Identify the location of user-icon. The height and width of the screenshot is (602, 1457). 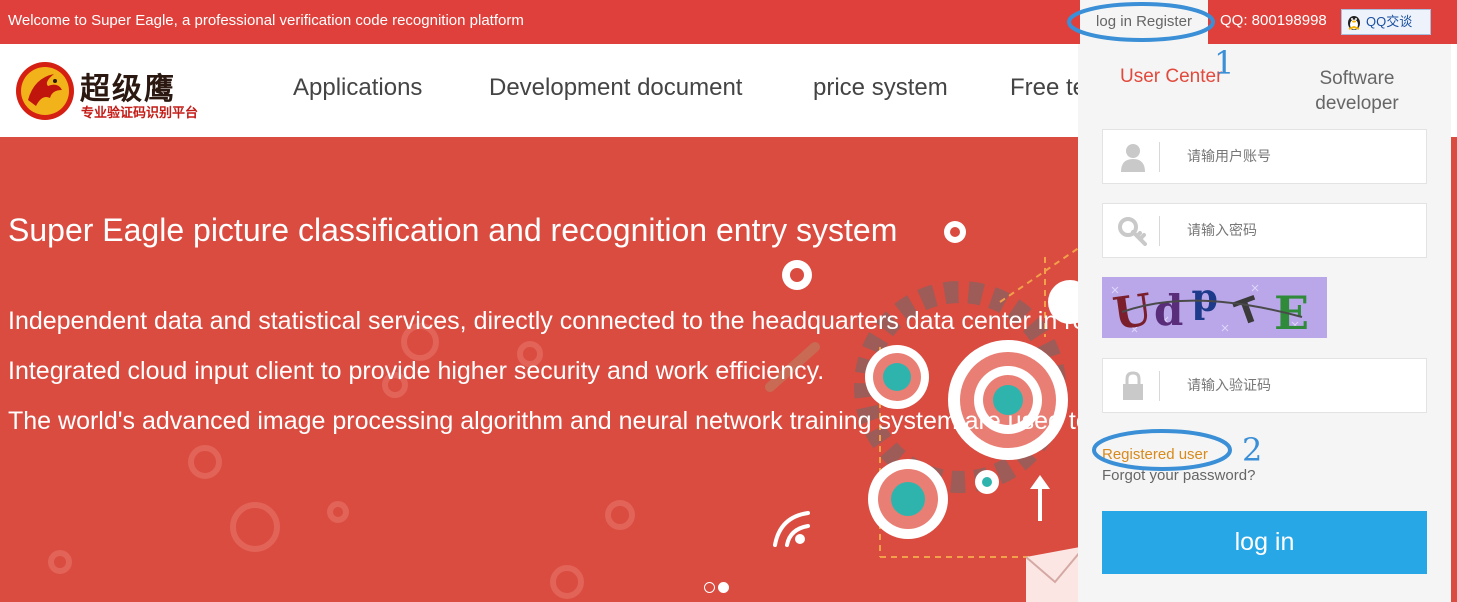
(1133, 158).